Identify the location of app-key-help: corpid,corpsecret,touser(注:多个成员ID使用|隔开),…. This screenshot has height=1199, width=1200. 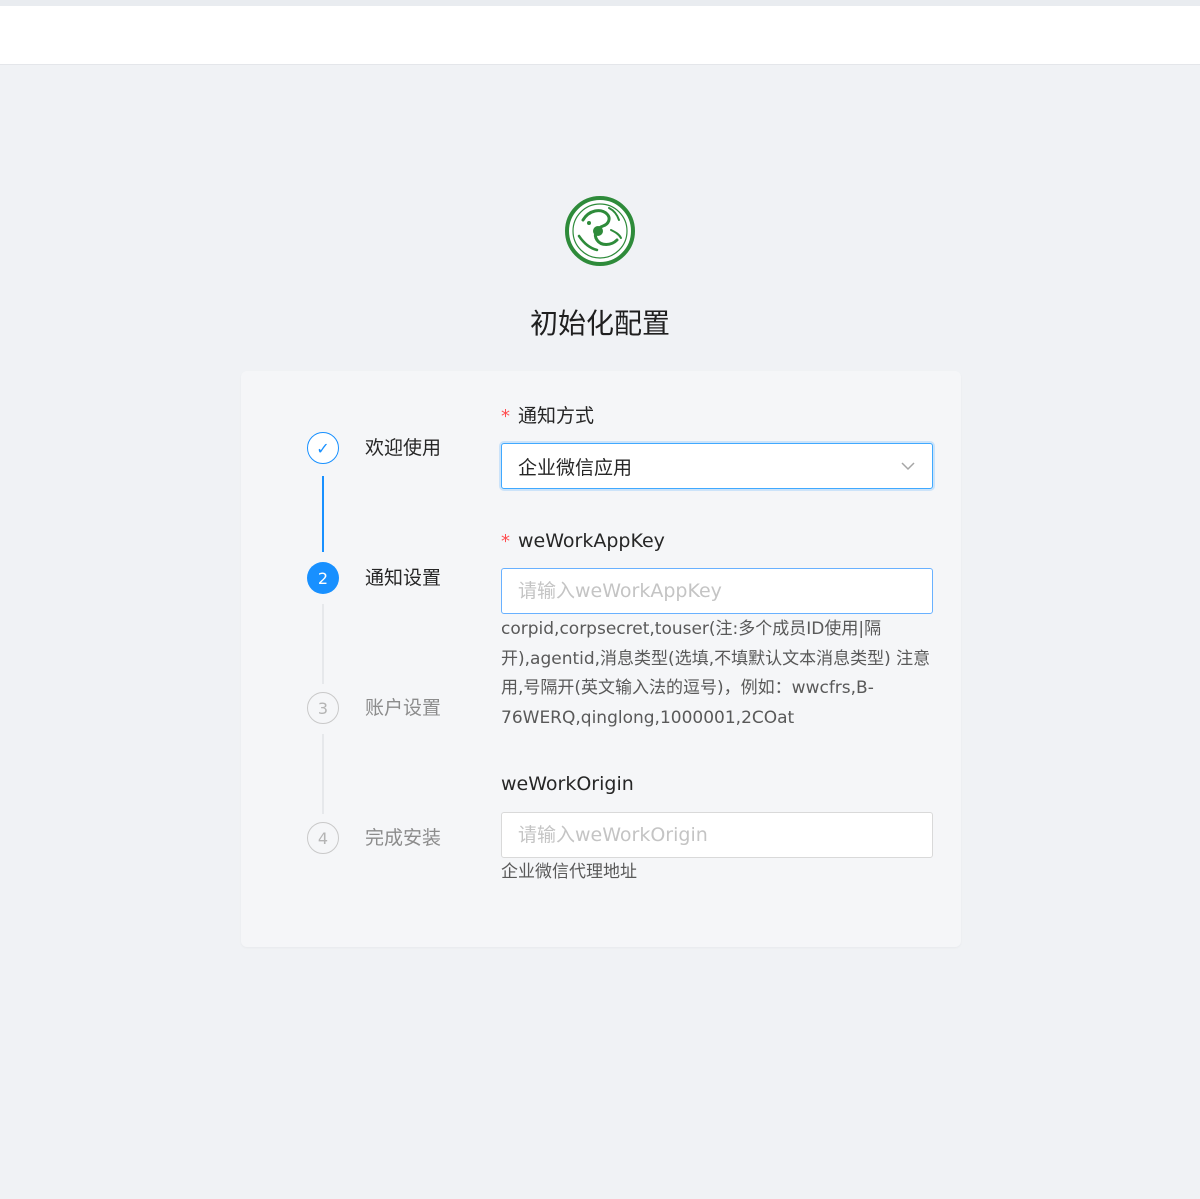
(716, 673).